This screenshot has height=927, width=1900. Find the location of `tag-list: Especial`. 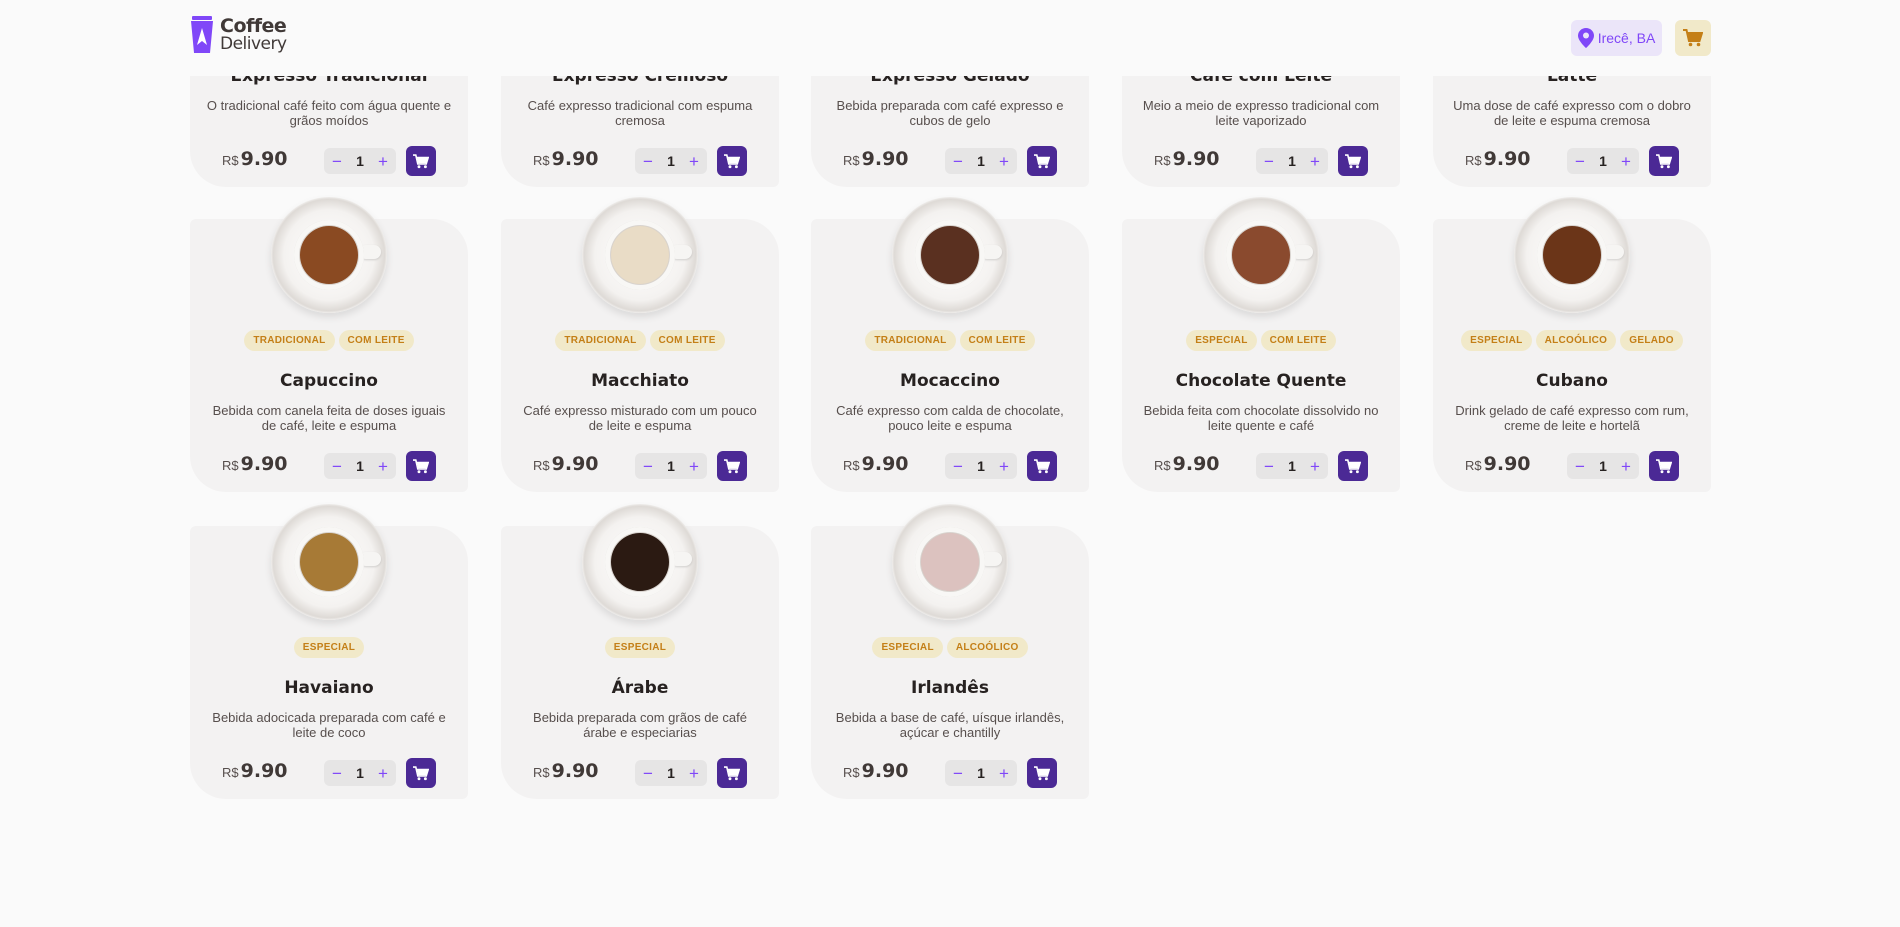

tag-list: Especial is located at coordinates (640, 647).